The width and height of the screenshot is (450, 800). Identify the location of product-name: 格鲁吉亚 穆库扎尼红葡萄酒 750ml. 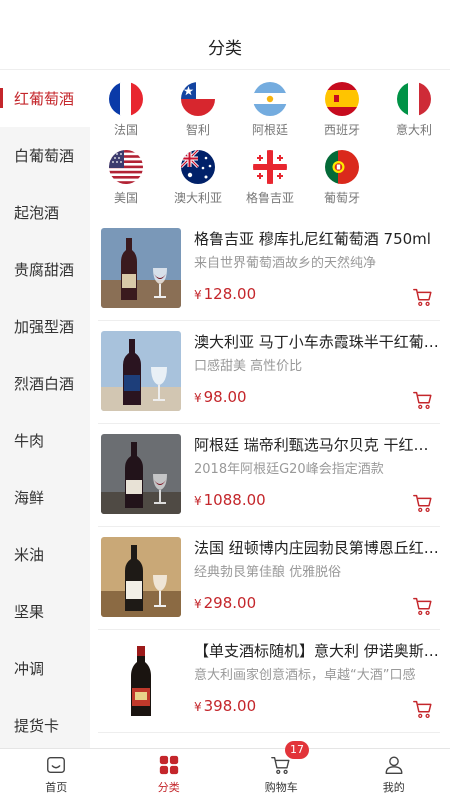
(312, 239).